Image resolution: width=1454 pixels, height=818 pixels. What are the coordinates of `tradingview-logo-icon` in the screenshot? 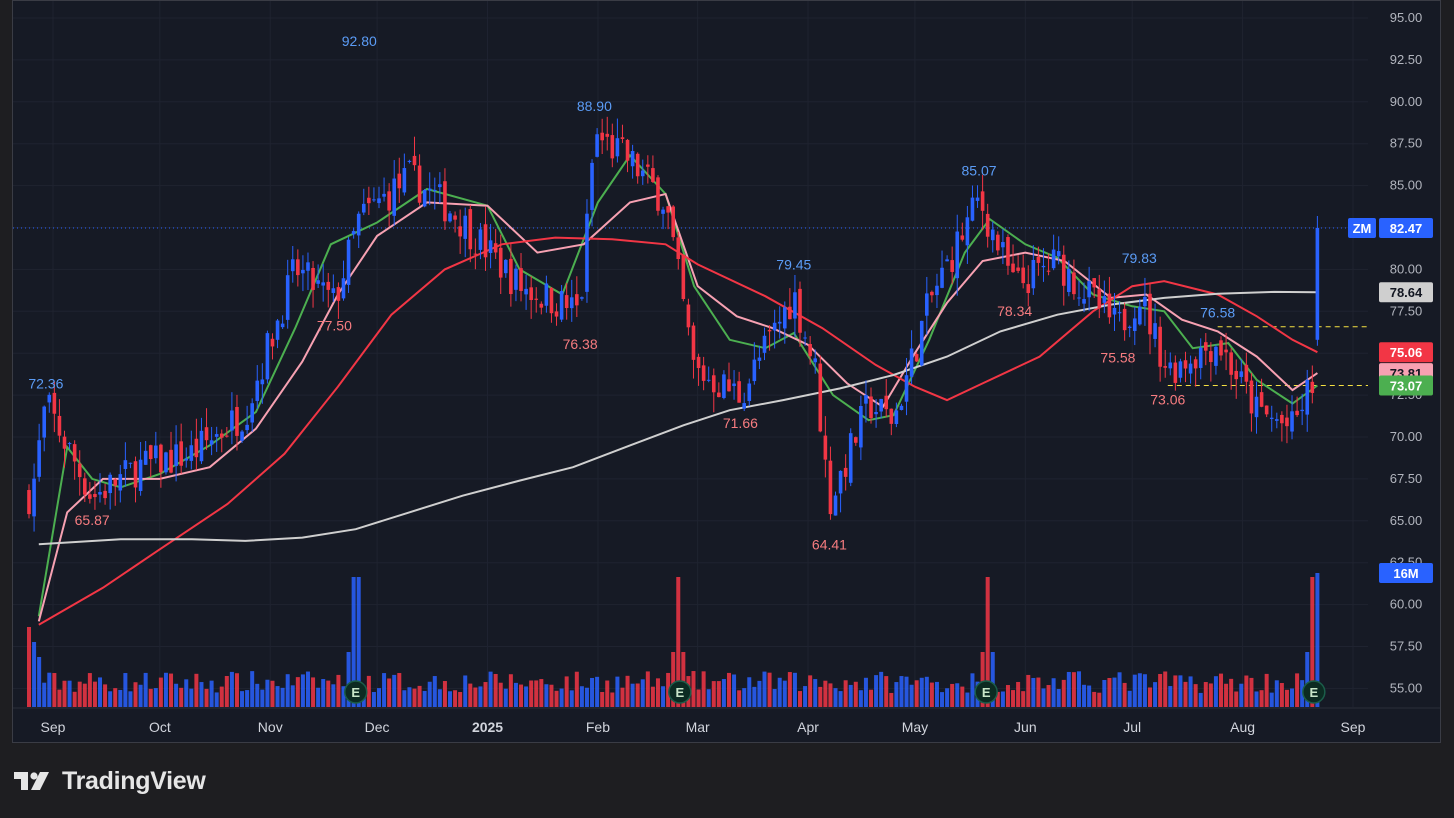 It's located at (31, 781).